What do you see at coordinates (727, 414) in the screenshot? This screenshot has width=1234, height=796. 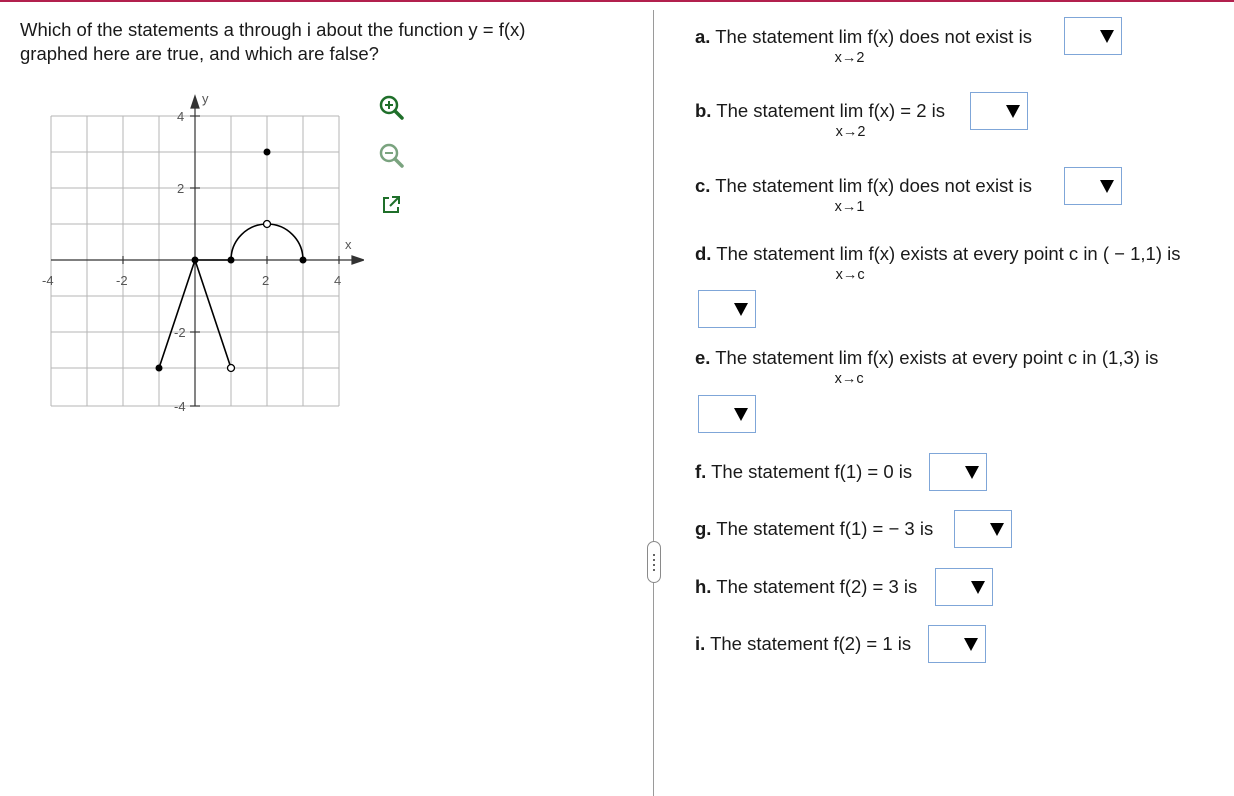 I see `dropdown-e` at bounding box center [727, 414].